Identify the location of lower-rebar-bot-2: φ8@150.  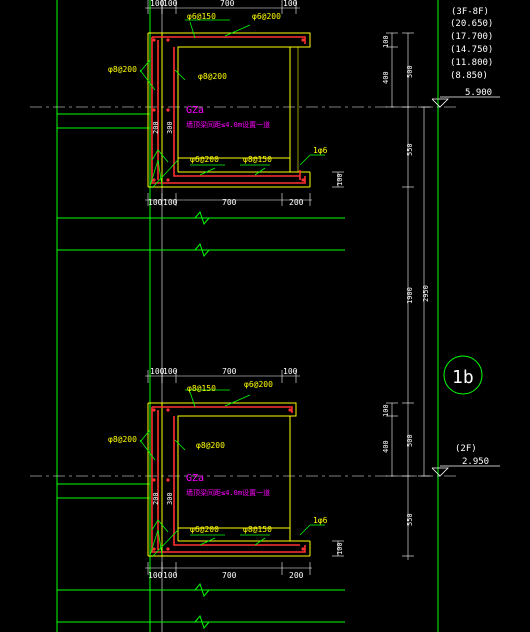
(257, 529).